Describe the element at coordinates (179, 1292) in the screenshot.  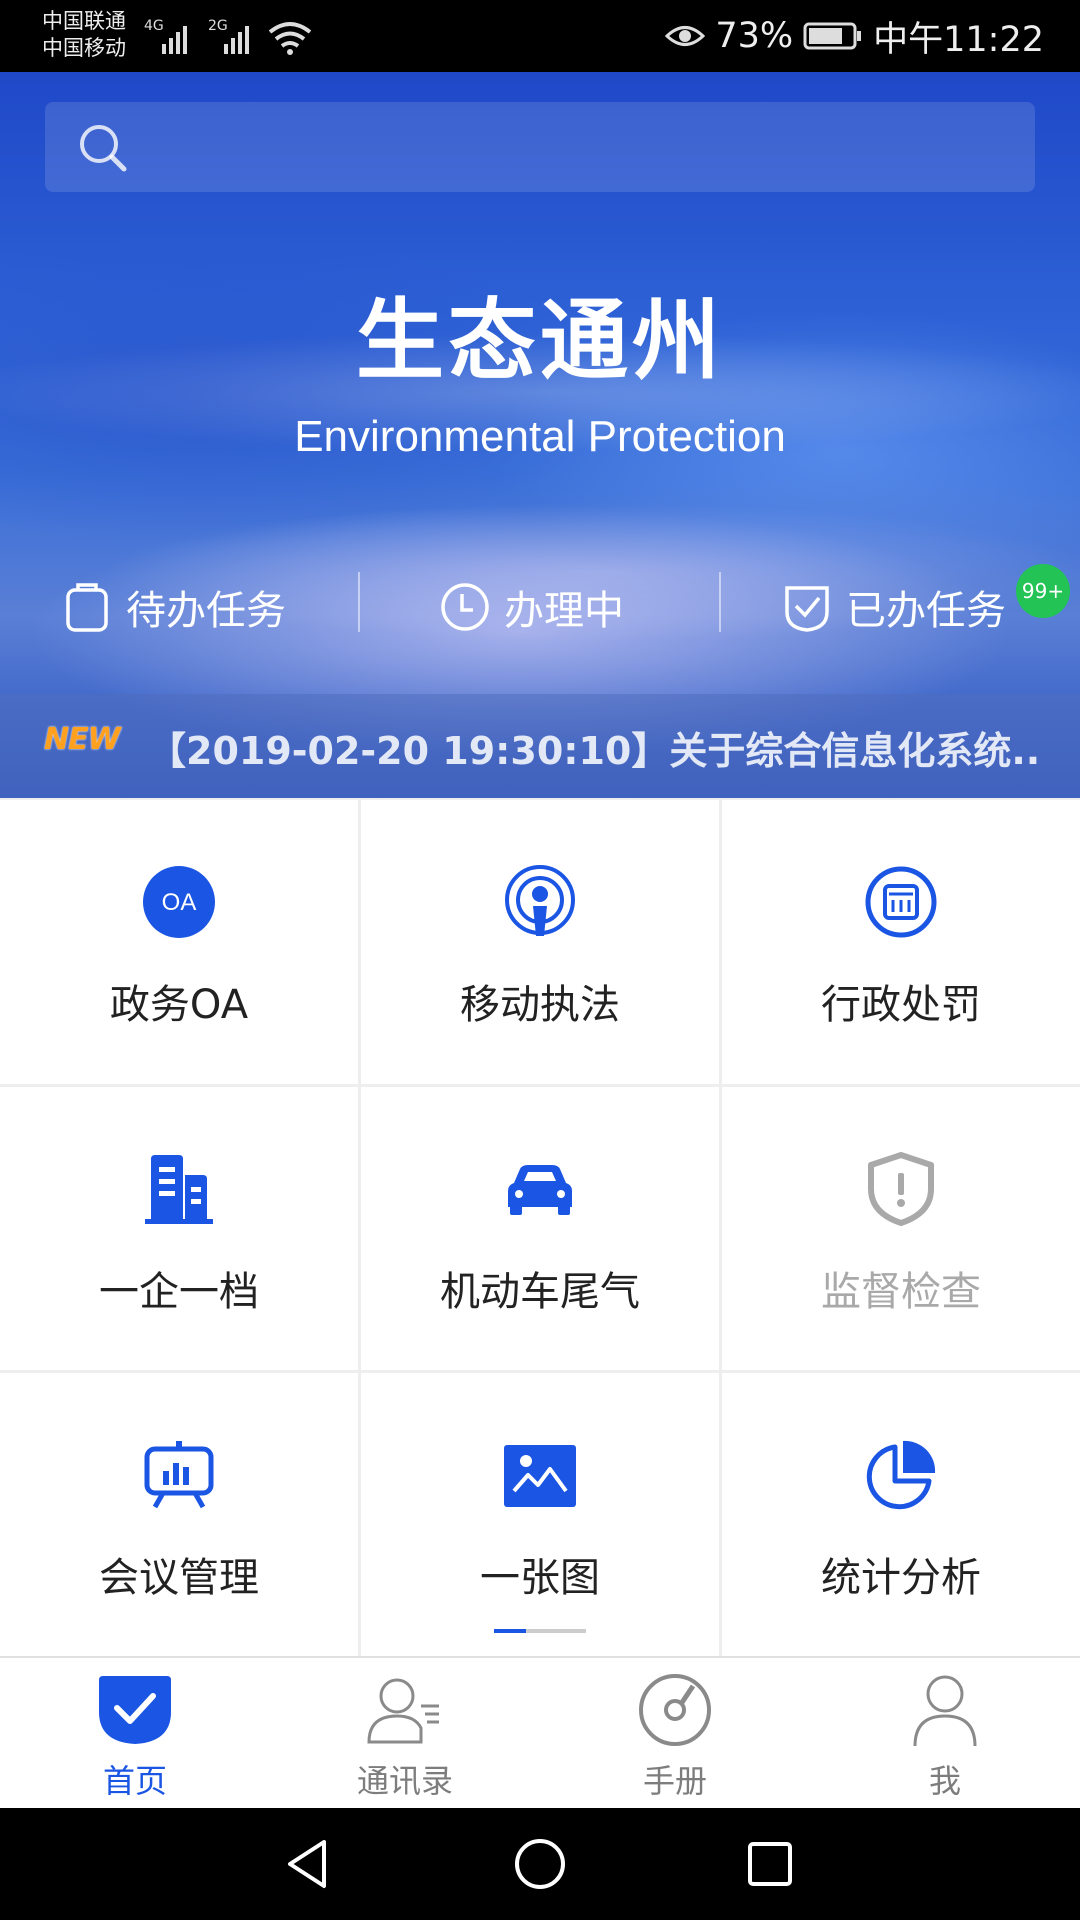
I see `module-label: 一企一档` at that location.